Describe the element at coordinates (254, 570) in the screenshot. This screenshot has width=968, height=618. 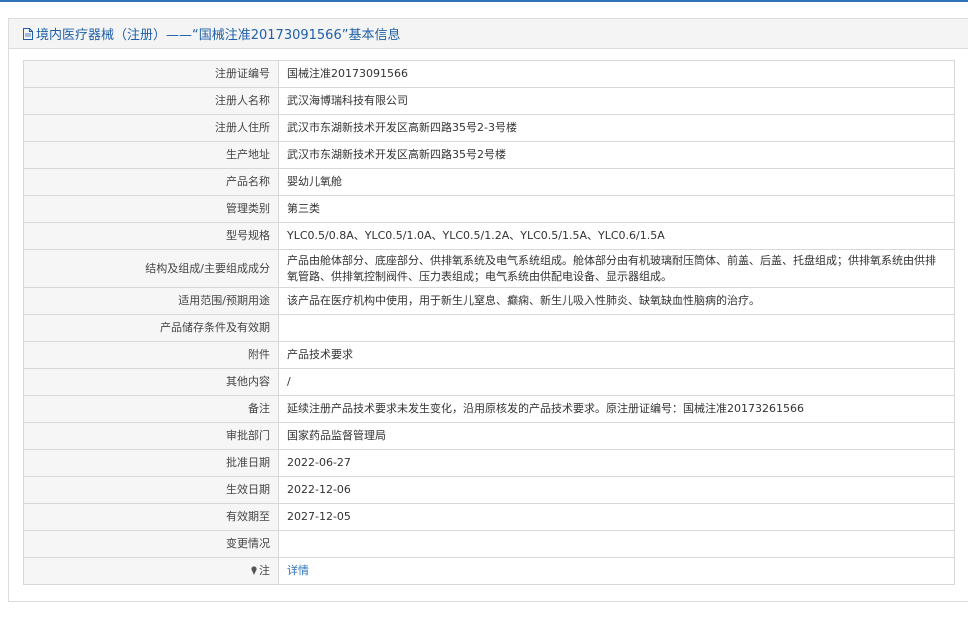
I see `map-pin-icon` at that location.